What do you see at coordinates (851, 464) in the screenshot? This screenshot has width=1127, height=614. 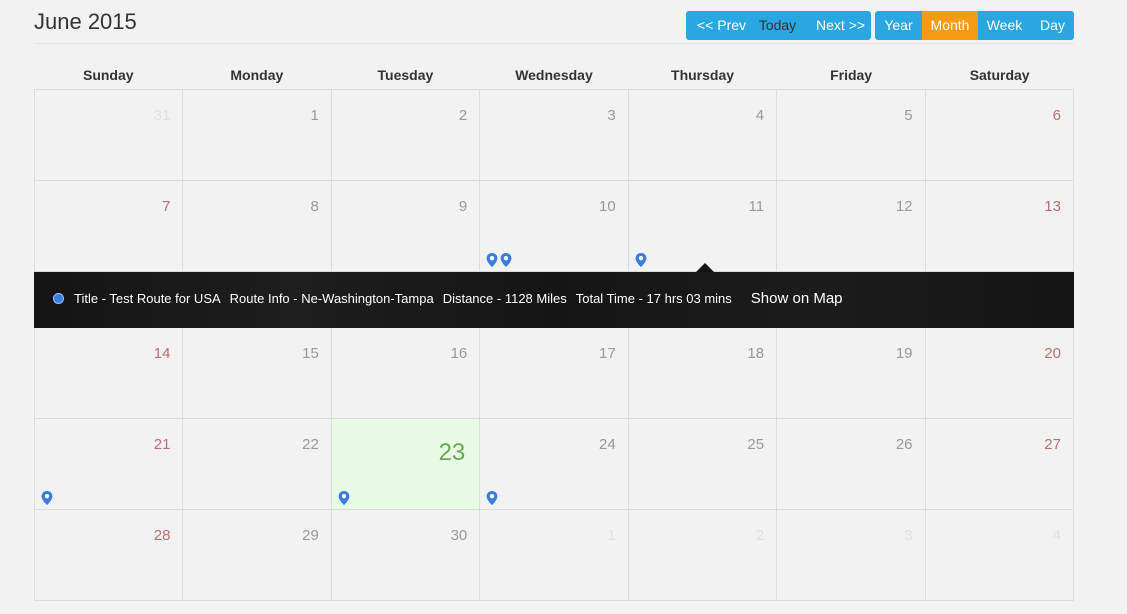 I see `day-cell: 26` at bounding box center [851, 464].